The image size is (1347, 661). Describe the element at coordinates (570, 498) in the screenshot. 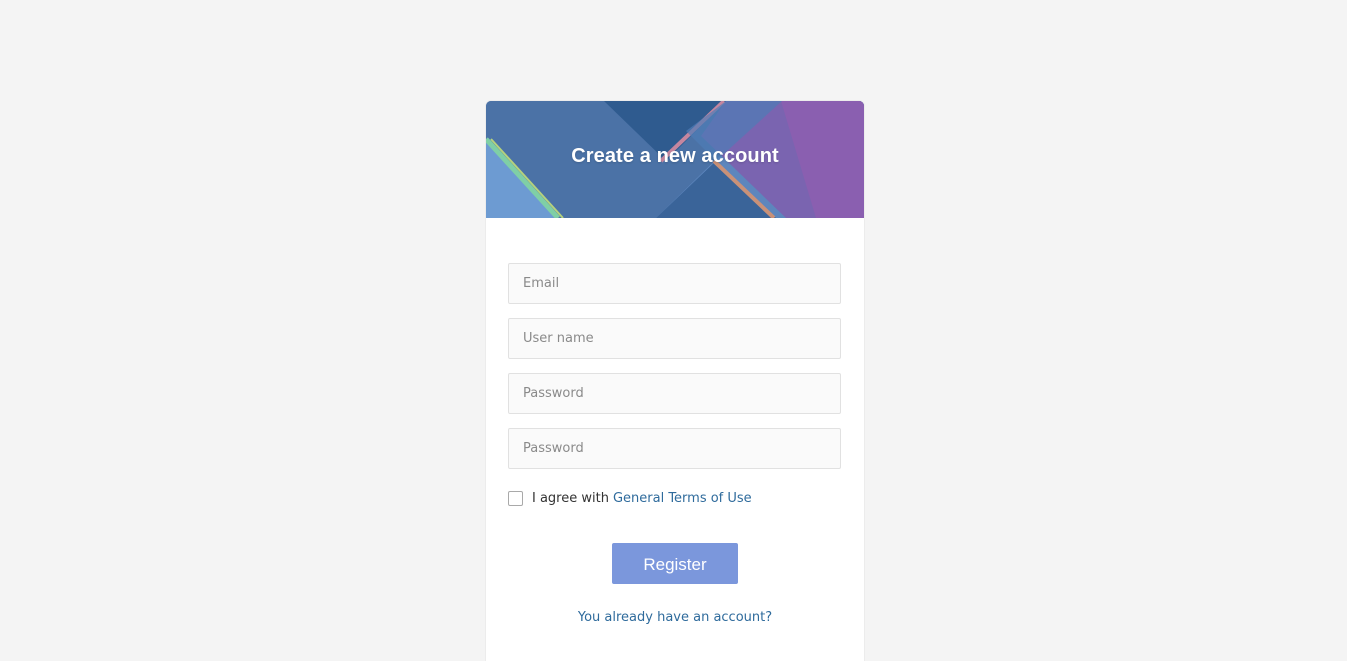

I see `agree-label: I agree with` at that location.